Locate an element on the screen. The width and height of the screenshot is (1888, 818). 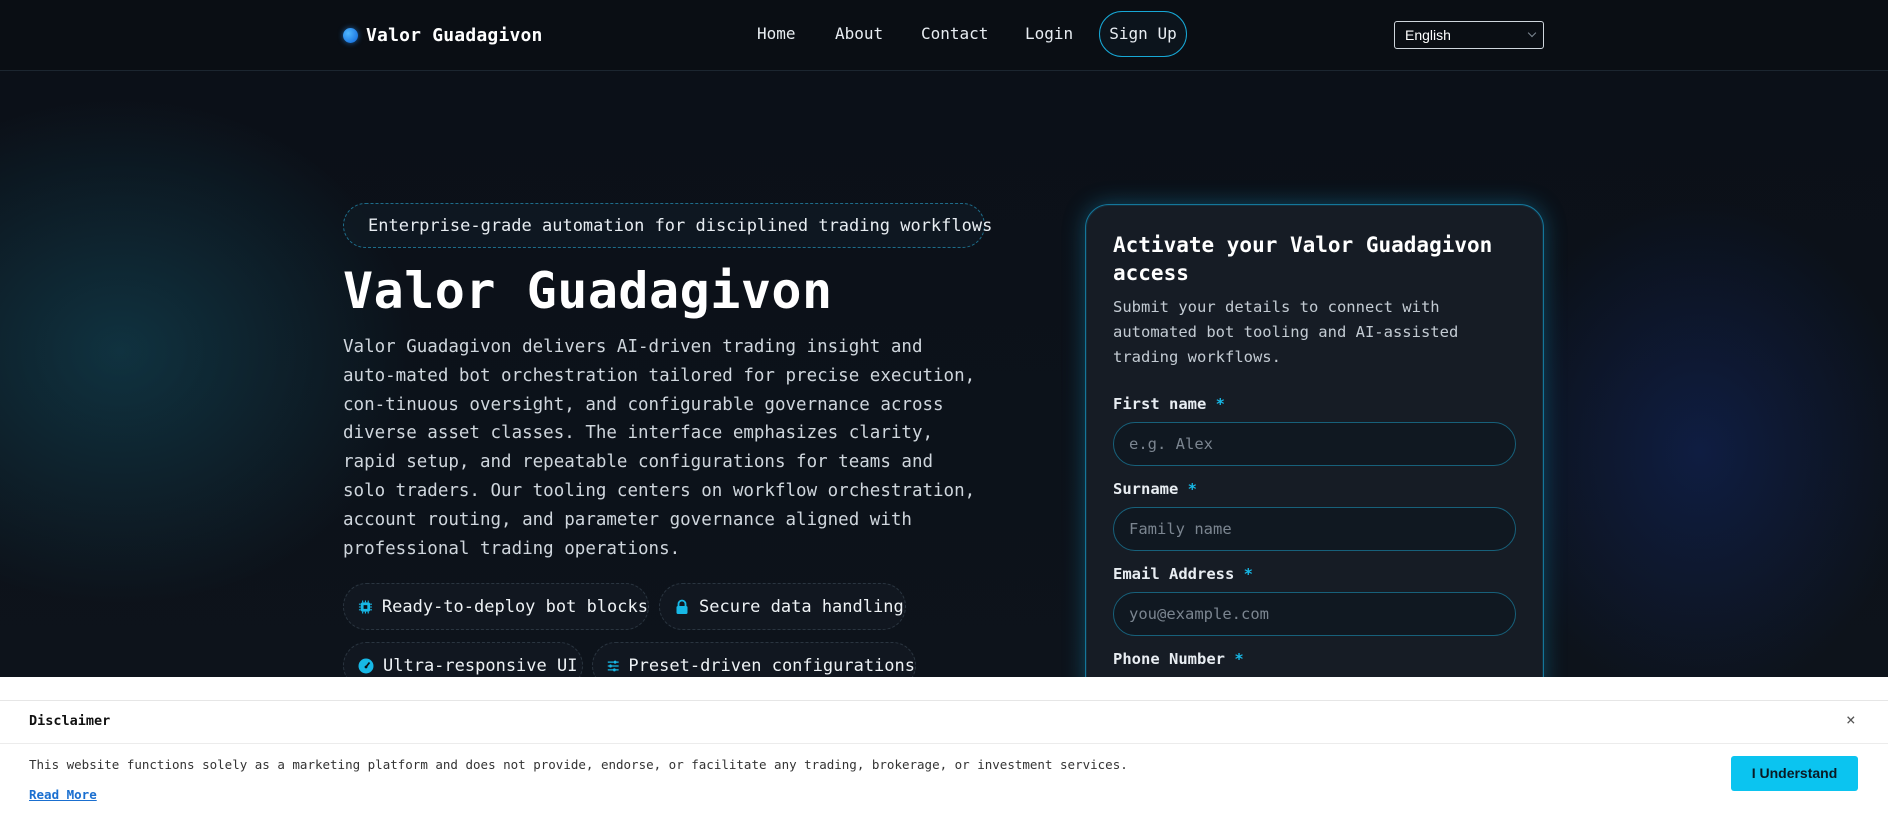
email-label-text: Email Address is located at coordinates (1174, 574).